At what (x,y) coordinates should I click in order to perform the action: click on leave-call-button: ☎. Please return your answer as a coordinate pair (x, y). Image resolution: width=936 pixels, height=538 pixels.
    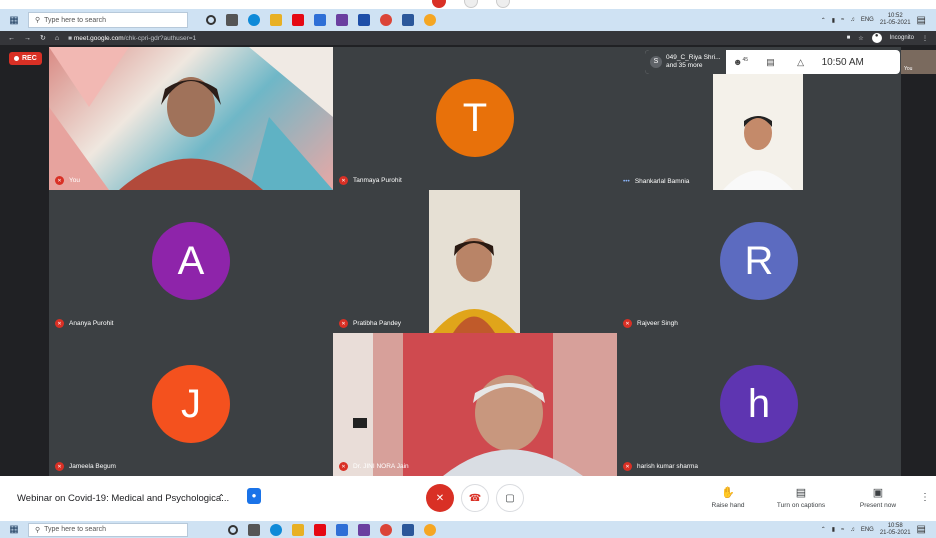
    Looking at the image, I should click on (475, 498).